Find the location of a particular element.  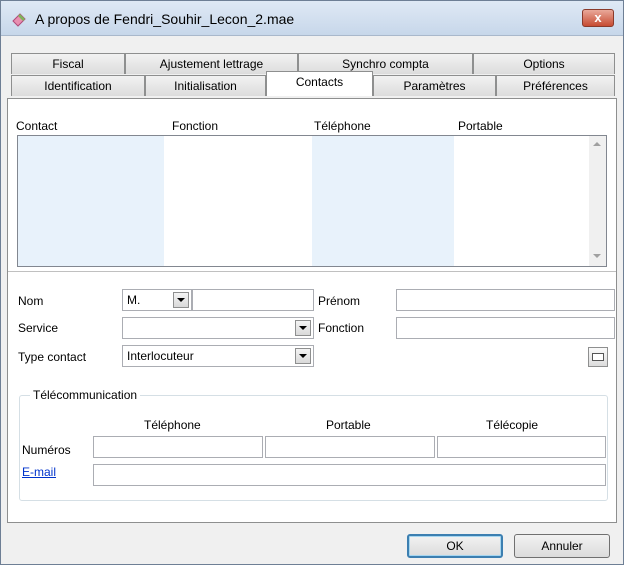

service-label: Service is located at coordinates (38, 328).